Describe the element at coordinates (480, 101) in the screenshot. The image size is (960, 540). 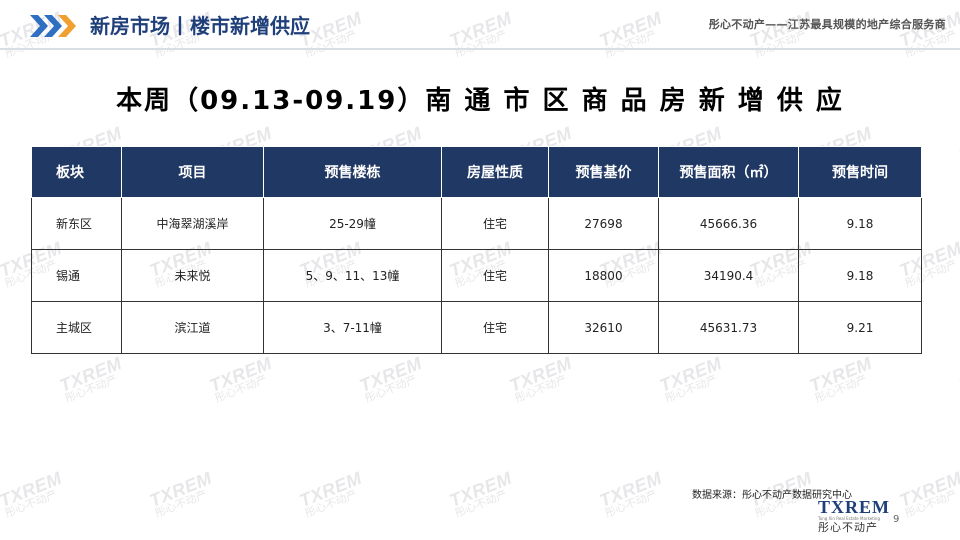
I see `page-title: 本周（09.13-09.19）南 通 市 区 商 品 房 新 增 供 应` at that location.